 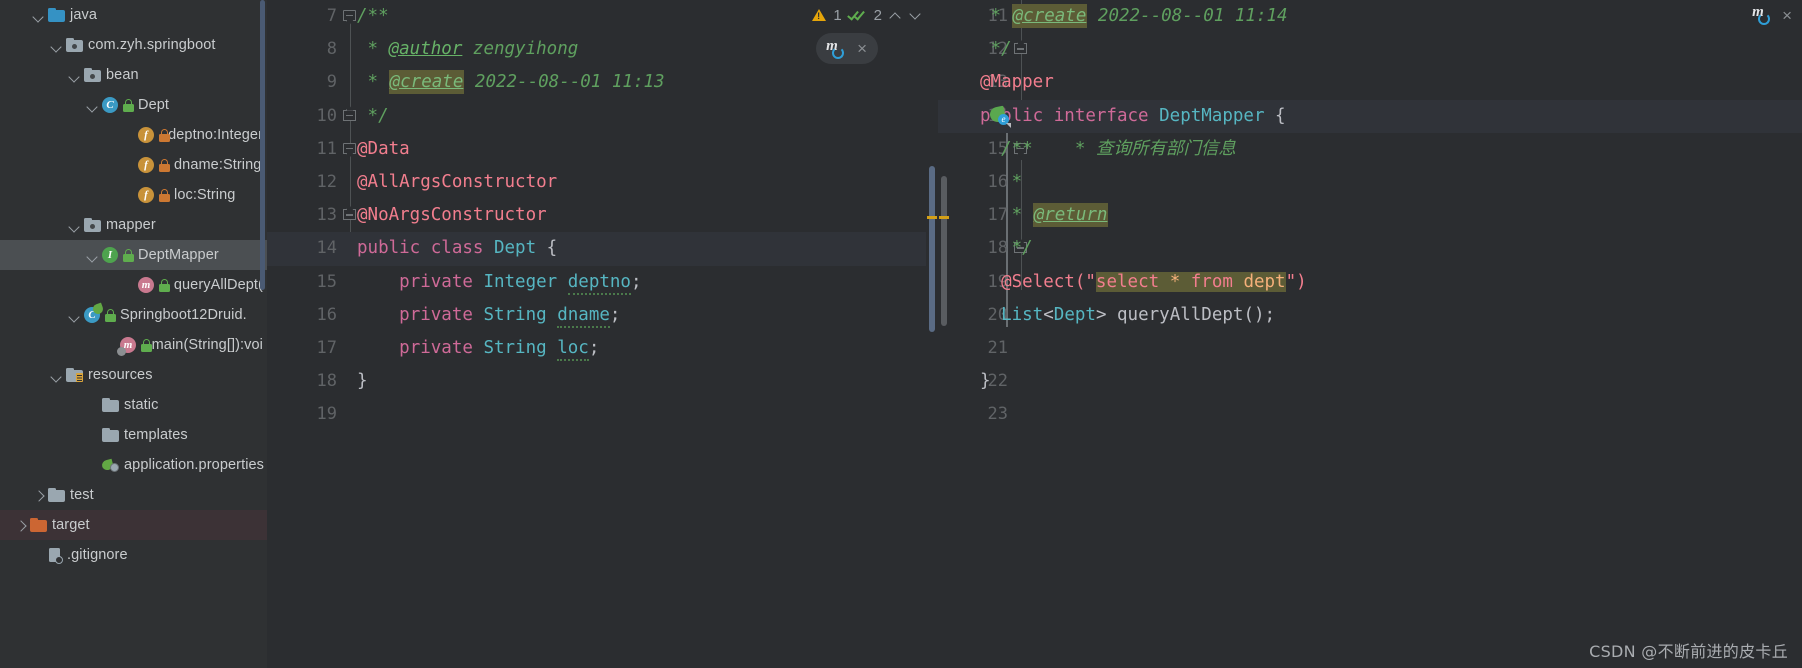 What do you see at coordinates (133, 135) in the screenshot?
I see `tree-item-deptno-integer: f deptno:Integer` at bounding box center [133, 135].